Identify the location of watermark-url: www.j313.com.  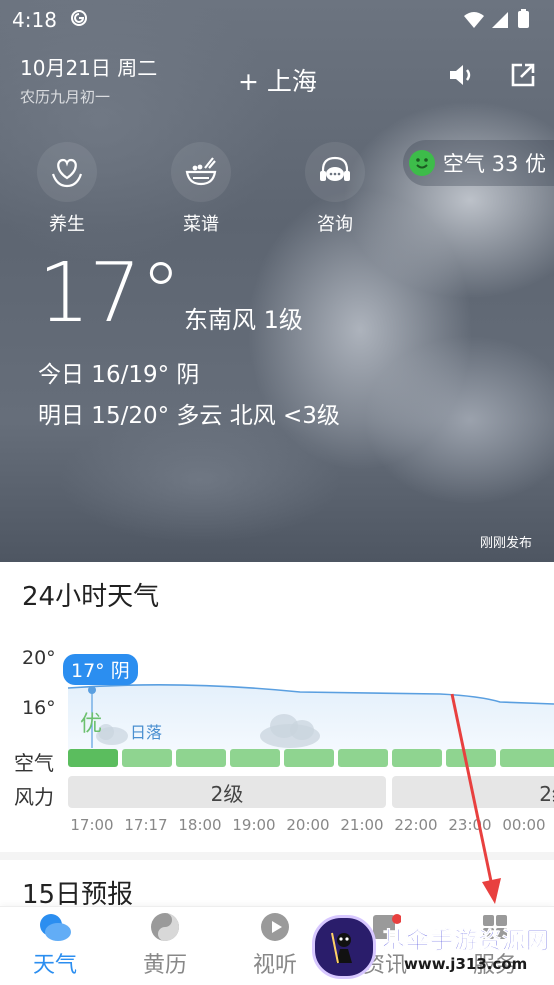
(466, 964).